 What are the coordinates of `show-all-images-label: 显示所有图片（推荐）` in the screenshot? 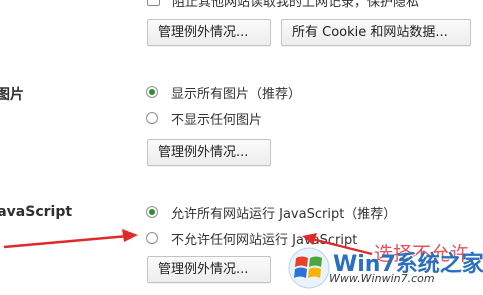 It's located at (236, 94).